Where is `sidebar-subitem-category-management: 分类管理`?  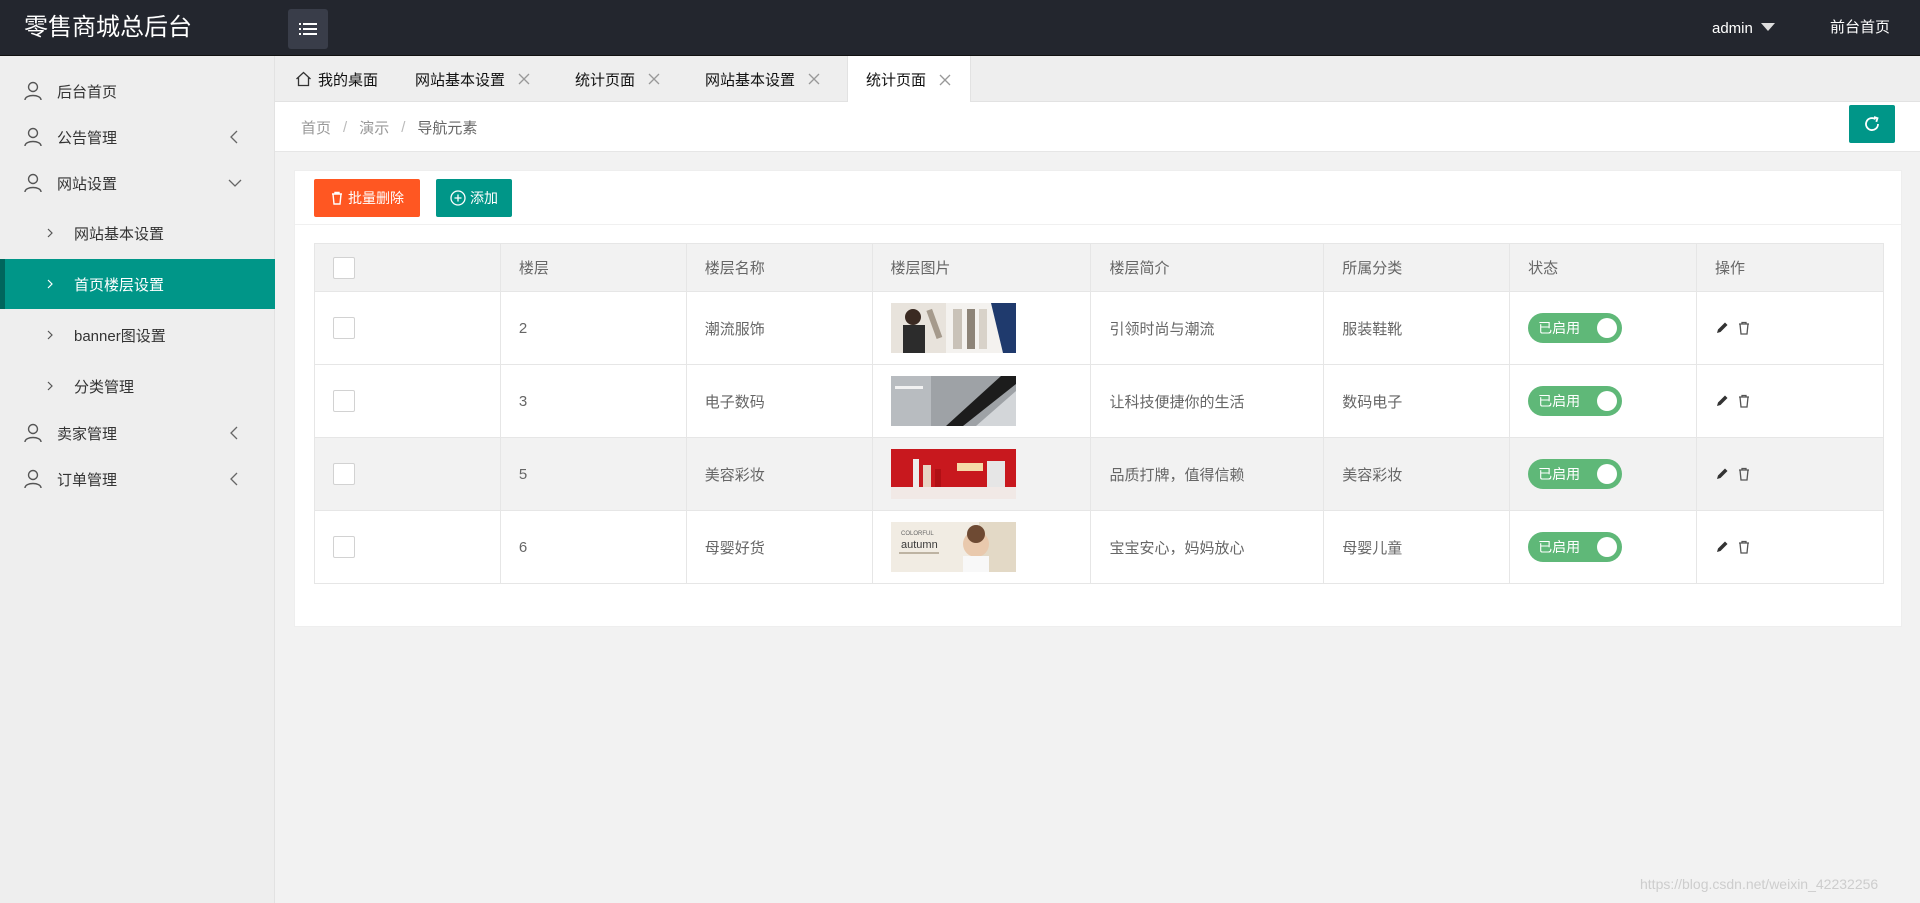 sidebar-subitem-category-management: 分类管理 is located at coordinates (137, 386).